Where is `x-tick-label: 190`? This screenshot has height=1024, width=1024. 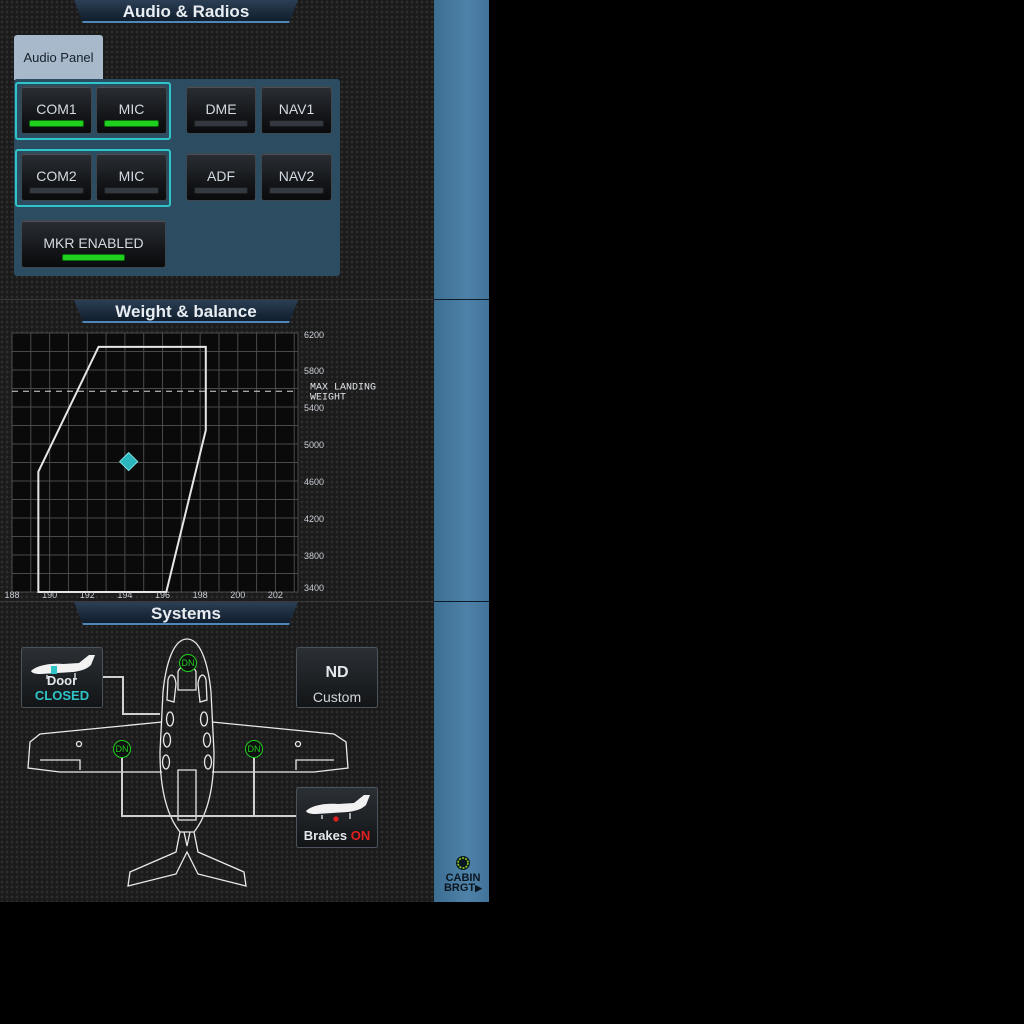
x-tick-label: 190 is located at coordinates (49, 595).